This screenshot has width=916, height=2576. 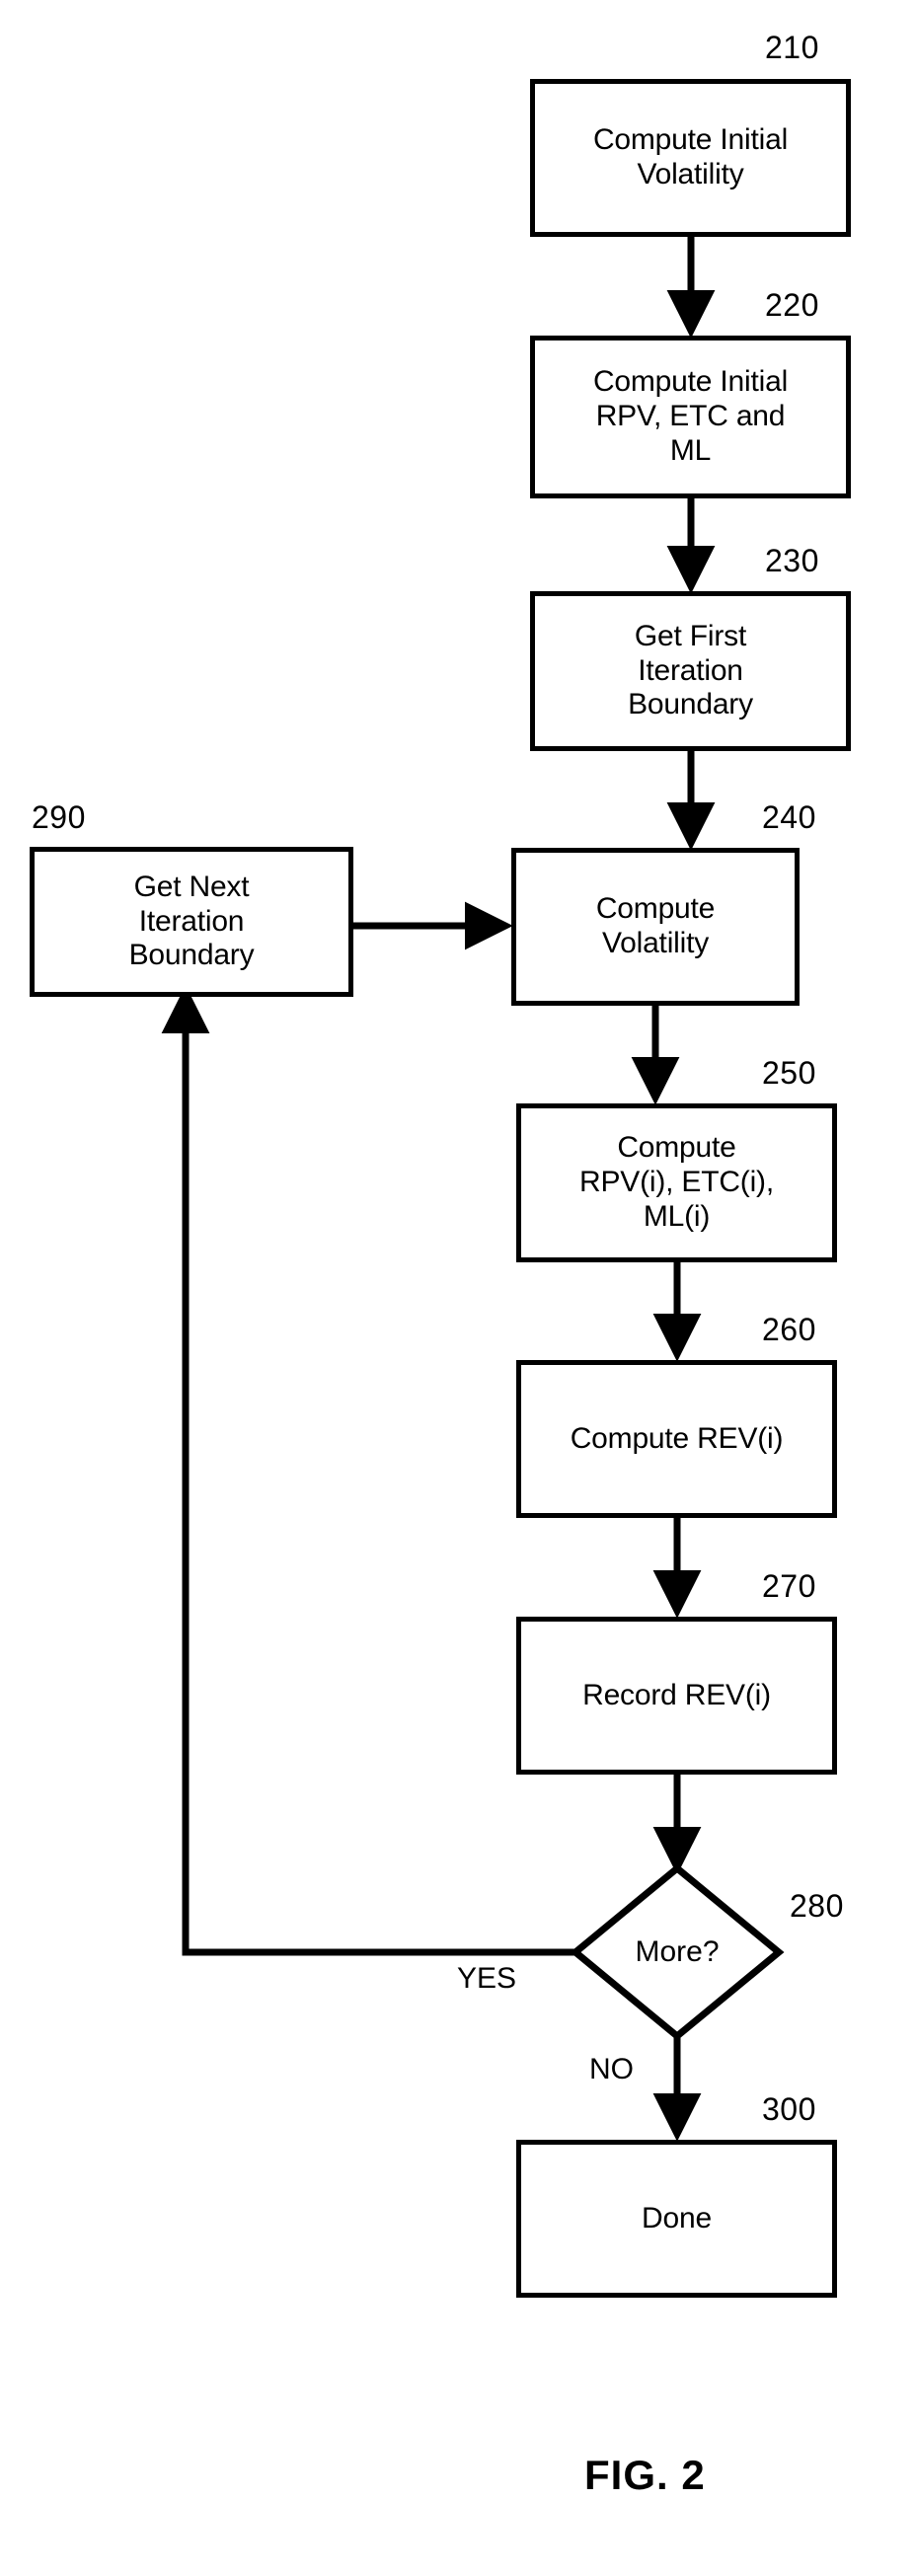 I want to click on node-300-done: Done, so click(x=676, y=2219).